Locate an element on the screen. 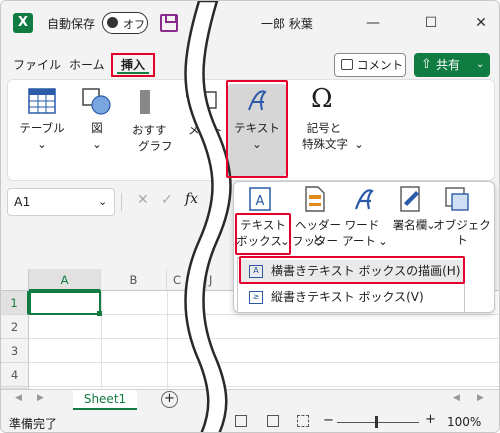  comment-button: コメント is located at coordinates (370, 65).